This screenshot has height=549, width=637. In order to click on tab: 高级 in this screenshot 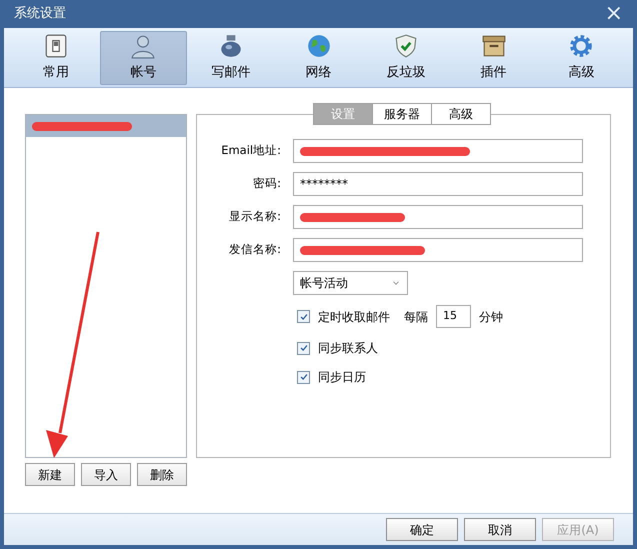, I will do `click(461, 114)`.